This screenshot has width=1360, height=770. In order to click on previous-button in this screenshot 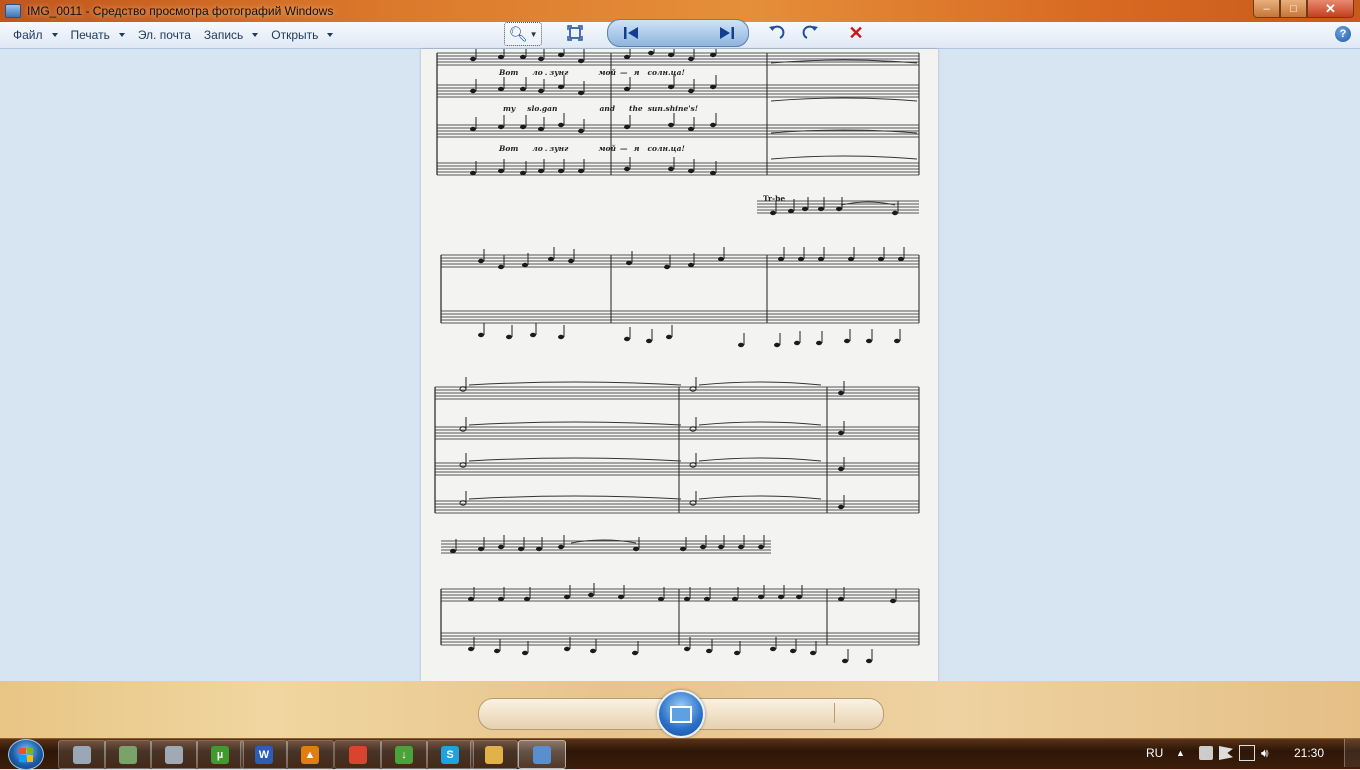, I will do `click(631, 33)`.